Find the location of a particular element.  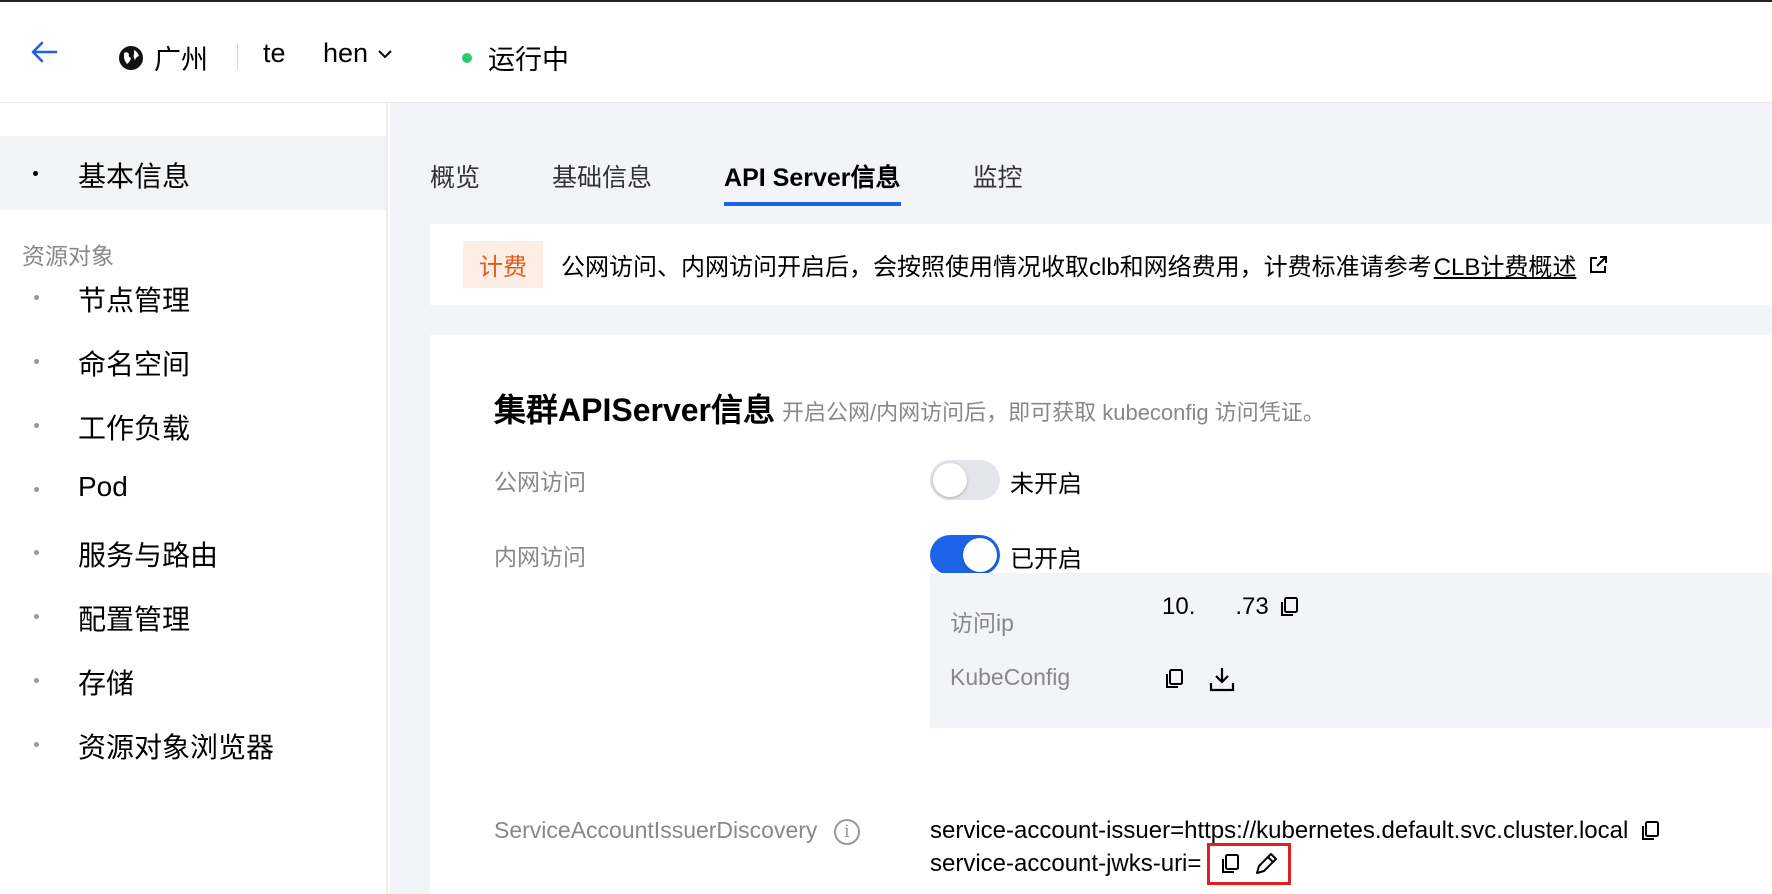

sidebar-item-label: 资源对象浏览器 is located at coordinates (176, 747).